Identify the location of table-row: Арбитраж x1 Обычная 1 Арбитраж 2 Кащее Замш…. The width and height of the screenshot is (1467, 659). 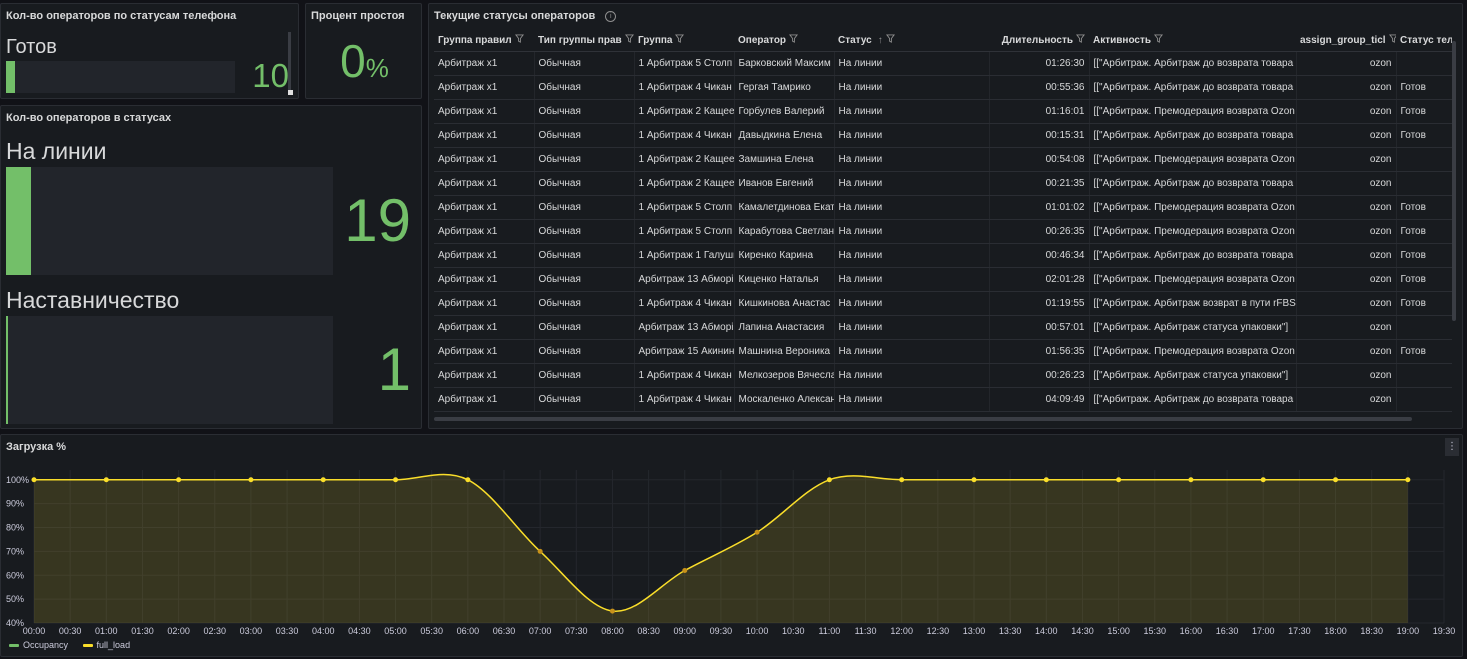
(943, 159).